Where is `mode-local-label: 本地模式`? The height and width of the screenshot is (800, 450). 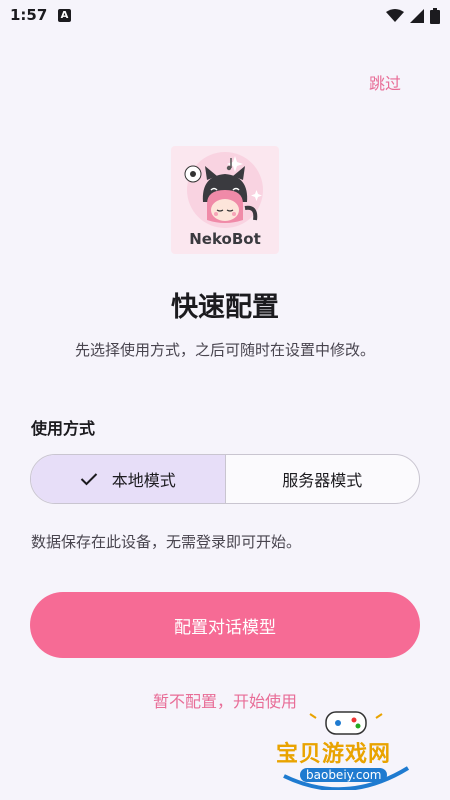
mode-local-label: 本地模式 is located at coordinates (143, 480).